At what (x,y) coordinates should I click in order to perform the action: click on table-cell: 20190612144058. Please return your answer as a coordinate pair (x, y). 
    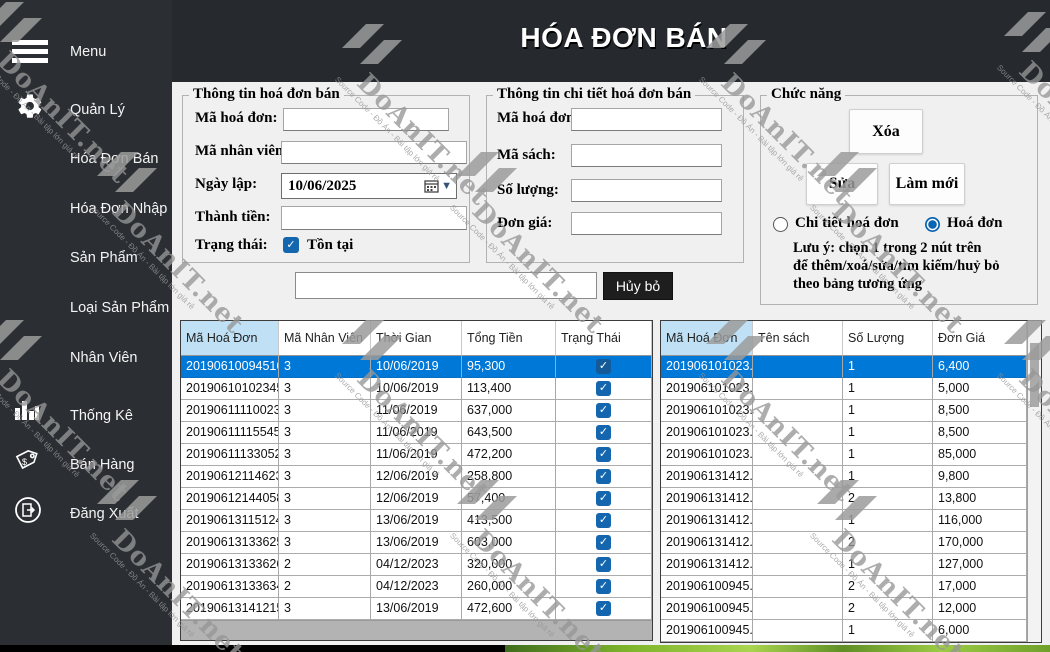
    Looking at the image, I should click on (230, 499).